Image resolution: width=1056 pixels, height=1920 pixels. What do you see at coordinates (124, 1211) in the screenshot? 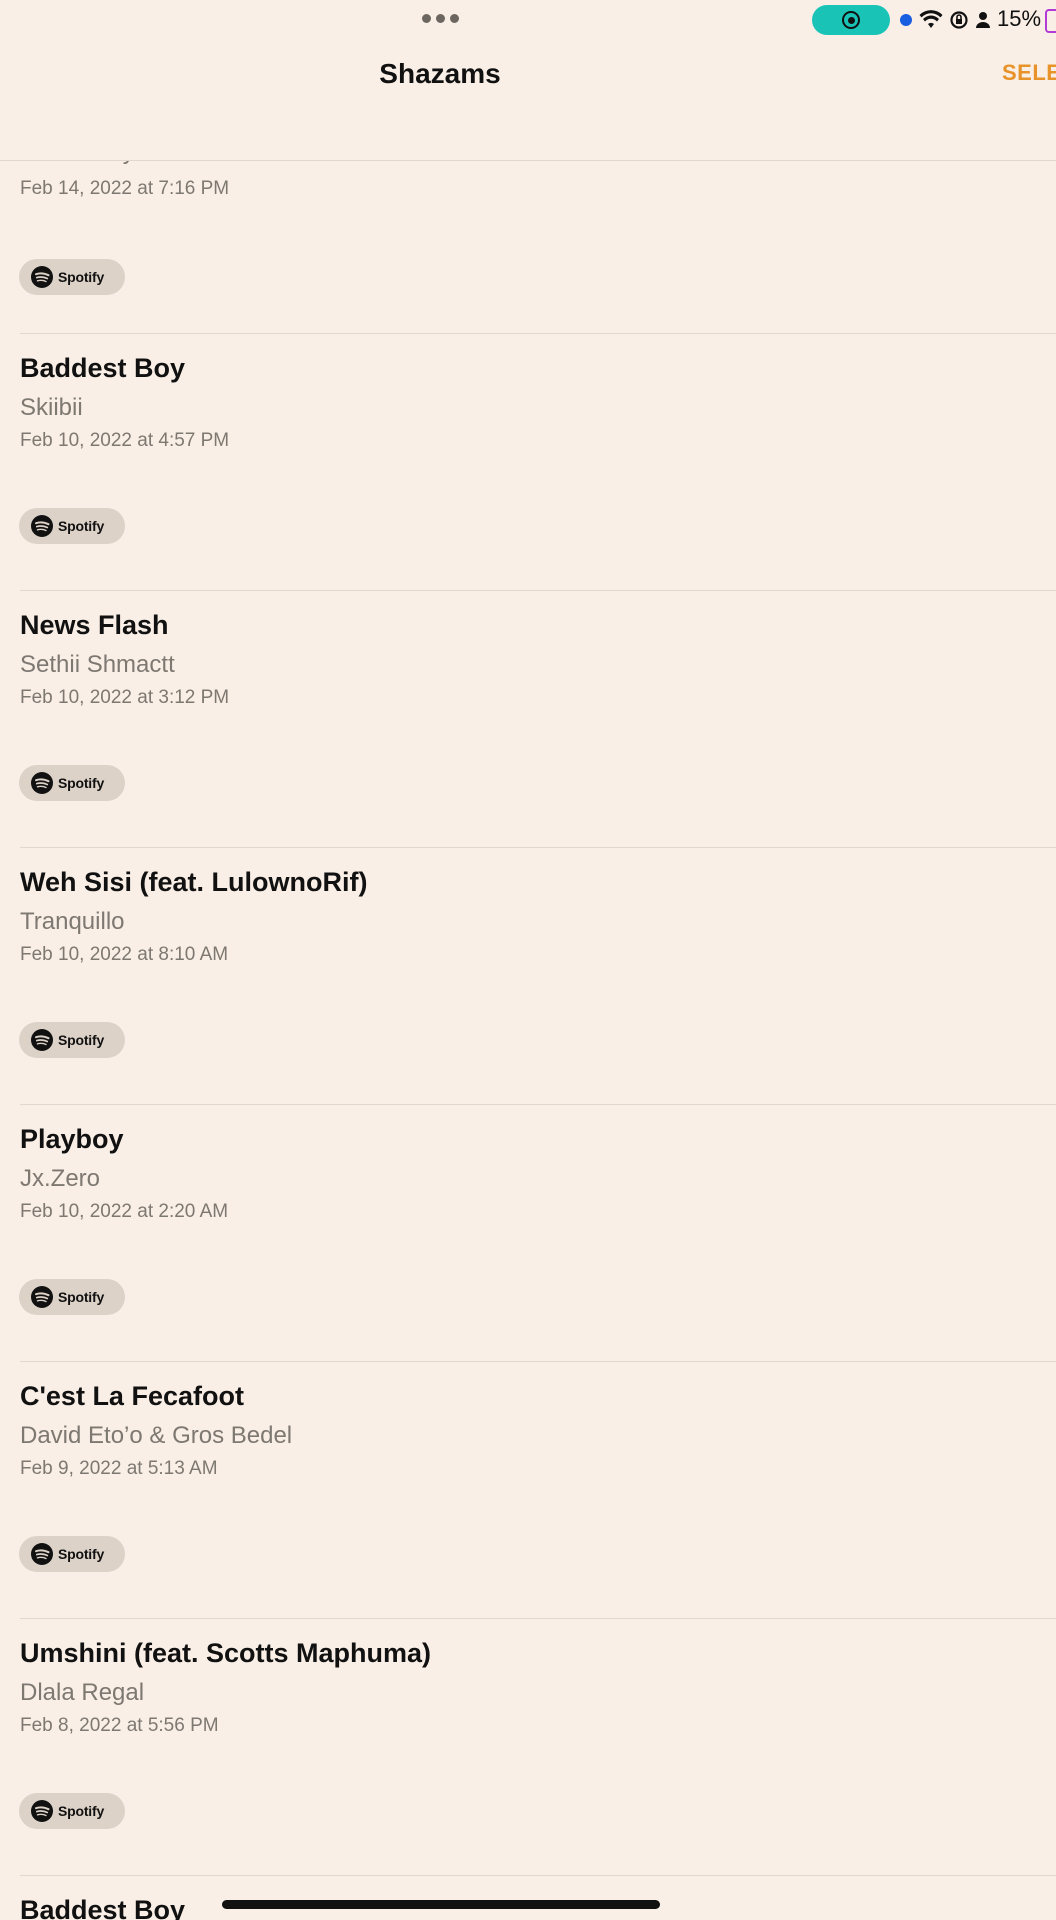
I see `song-date: Feb 10, 2022 at 2:20 AM` at bounding box center [124, 1211].